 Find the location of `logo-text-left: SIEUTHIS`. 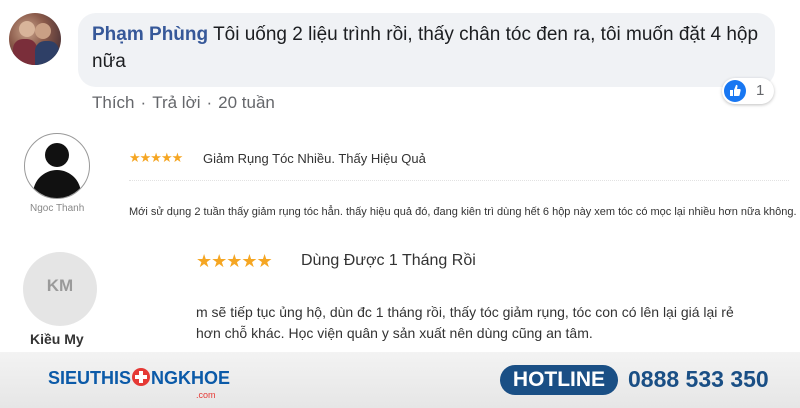

logo-text-left: SIEUTHIS is located at coordinates (90, 378).